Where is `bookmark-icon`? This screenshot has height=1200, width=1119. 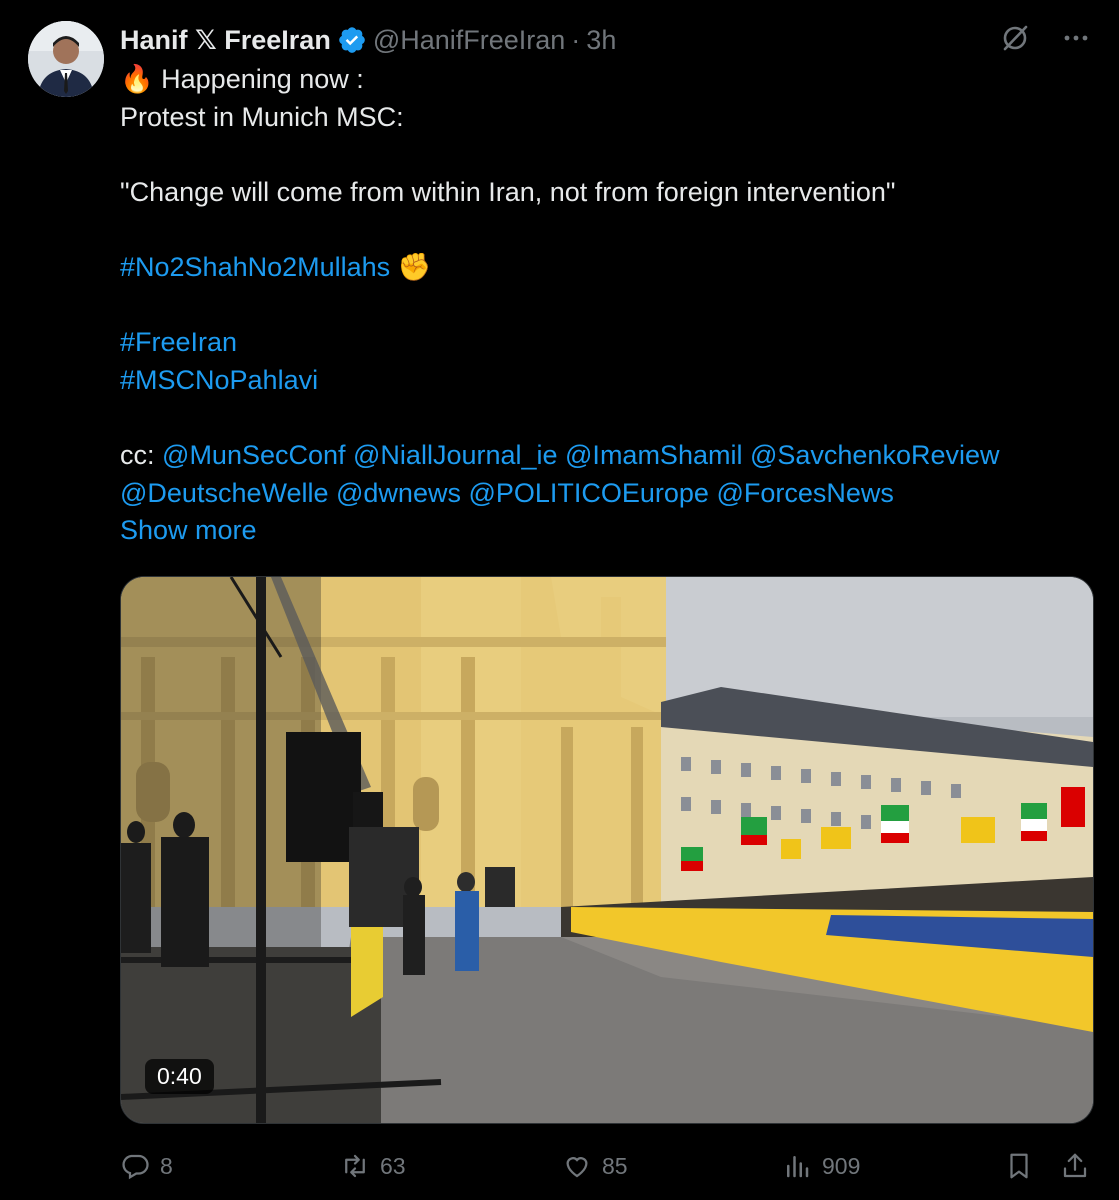
bookmark-icon is located at coordinates (1019, 1166).